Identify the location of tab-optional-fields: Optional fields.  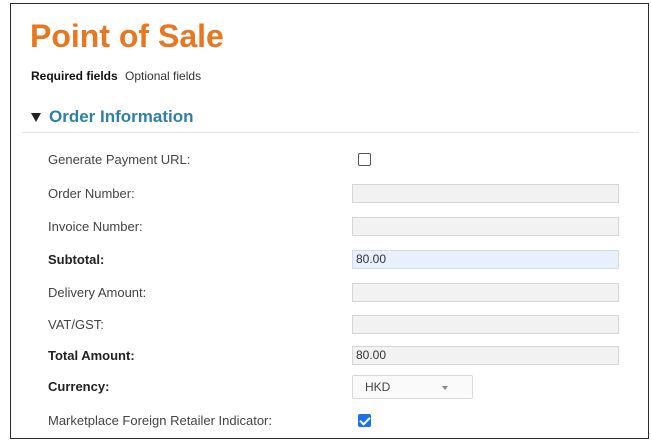
(163, 76).